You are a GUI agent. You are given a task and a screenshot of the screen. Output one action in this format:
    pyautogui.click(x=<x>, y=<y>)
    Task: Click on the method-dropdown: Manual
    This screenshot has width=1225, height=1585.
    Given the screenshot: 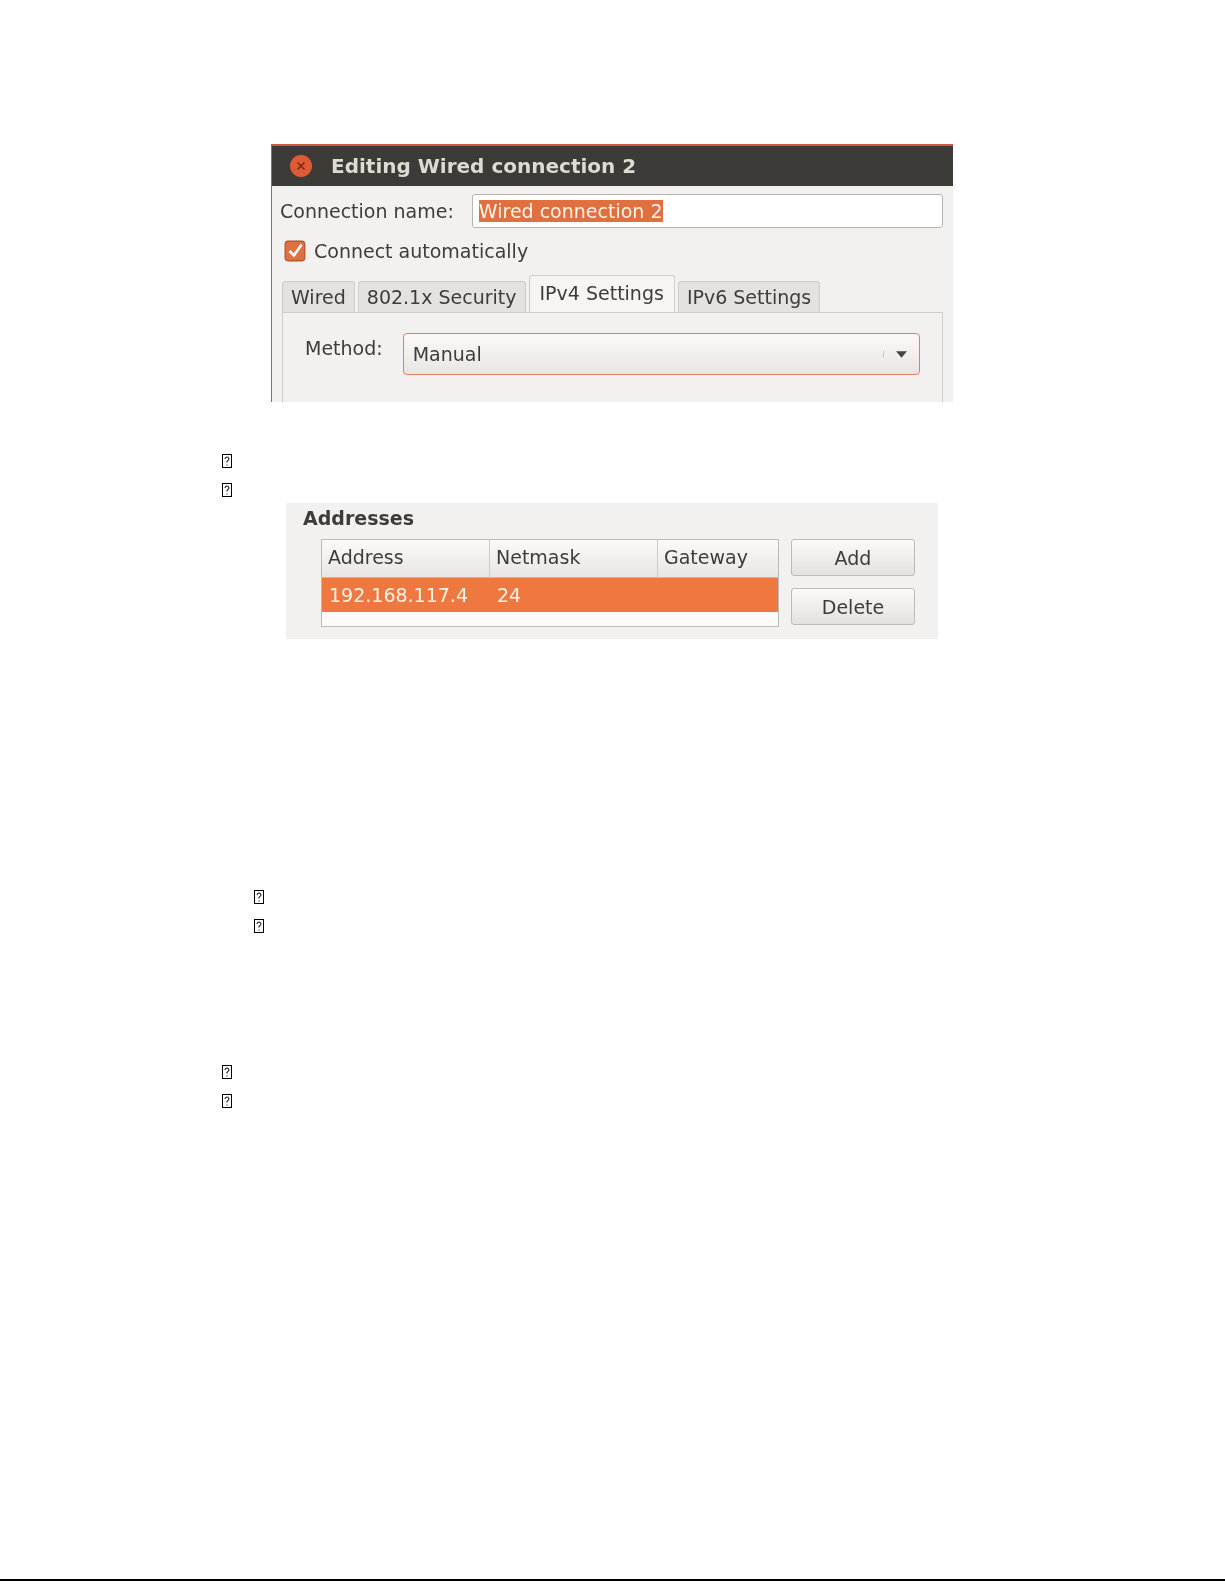 What is the action you would take?
    pyautogui.click(x=661, y=354)
    